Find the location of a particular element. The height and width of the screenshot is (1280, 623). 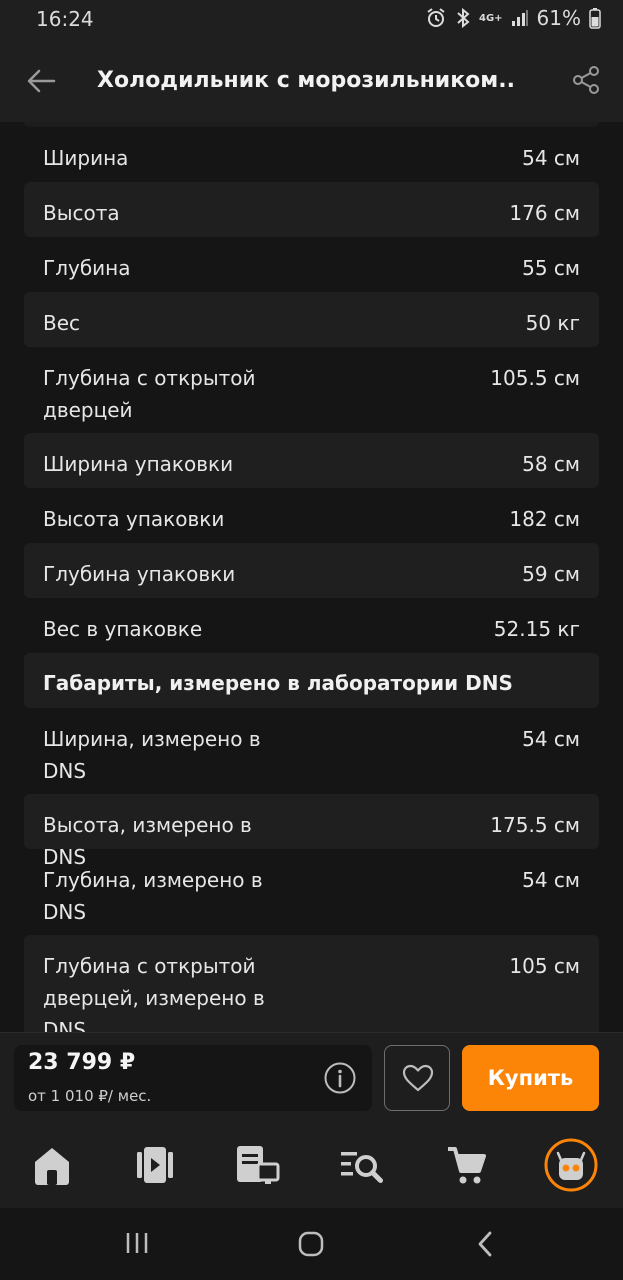

system-navigation is located at coordinates (311, 1244).